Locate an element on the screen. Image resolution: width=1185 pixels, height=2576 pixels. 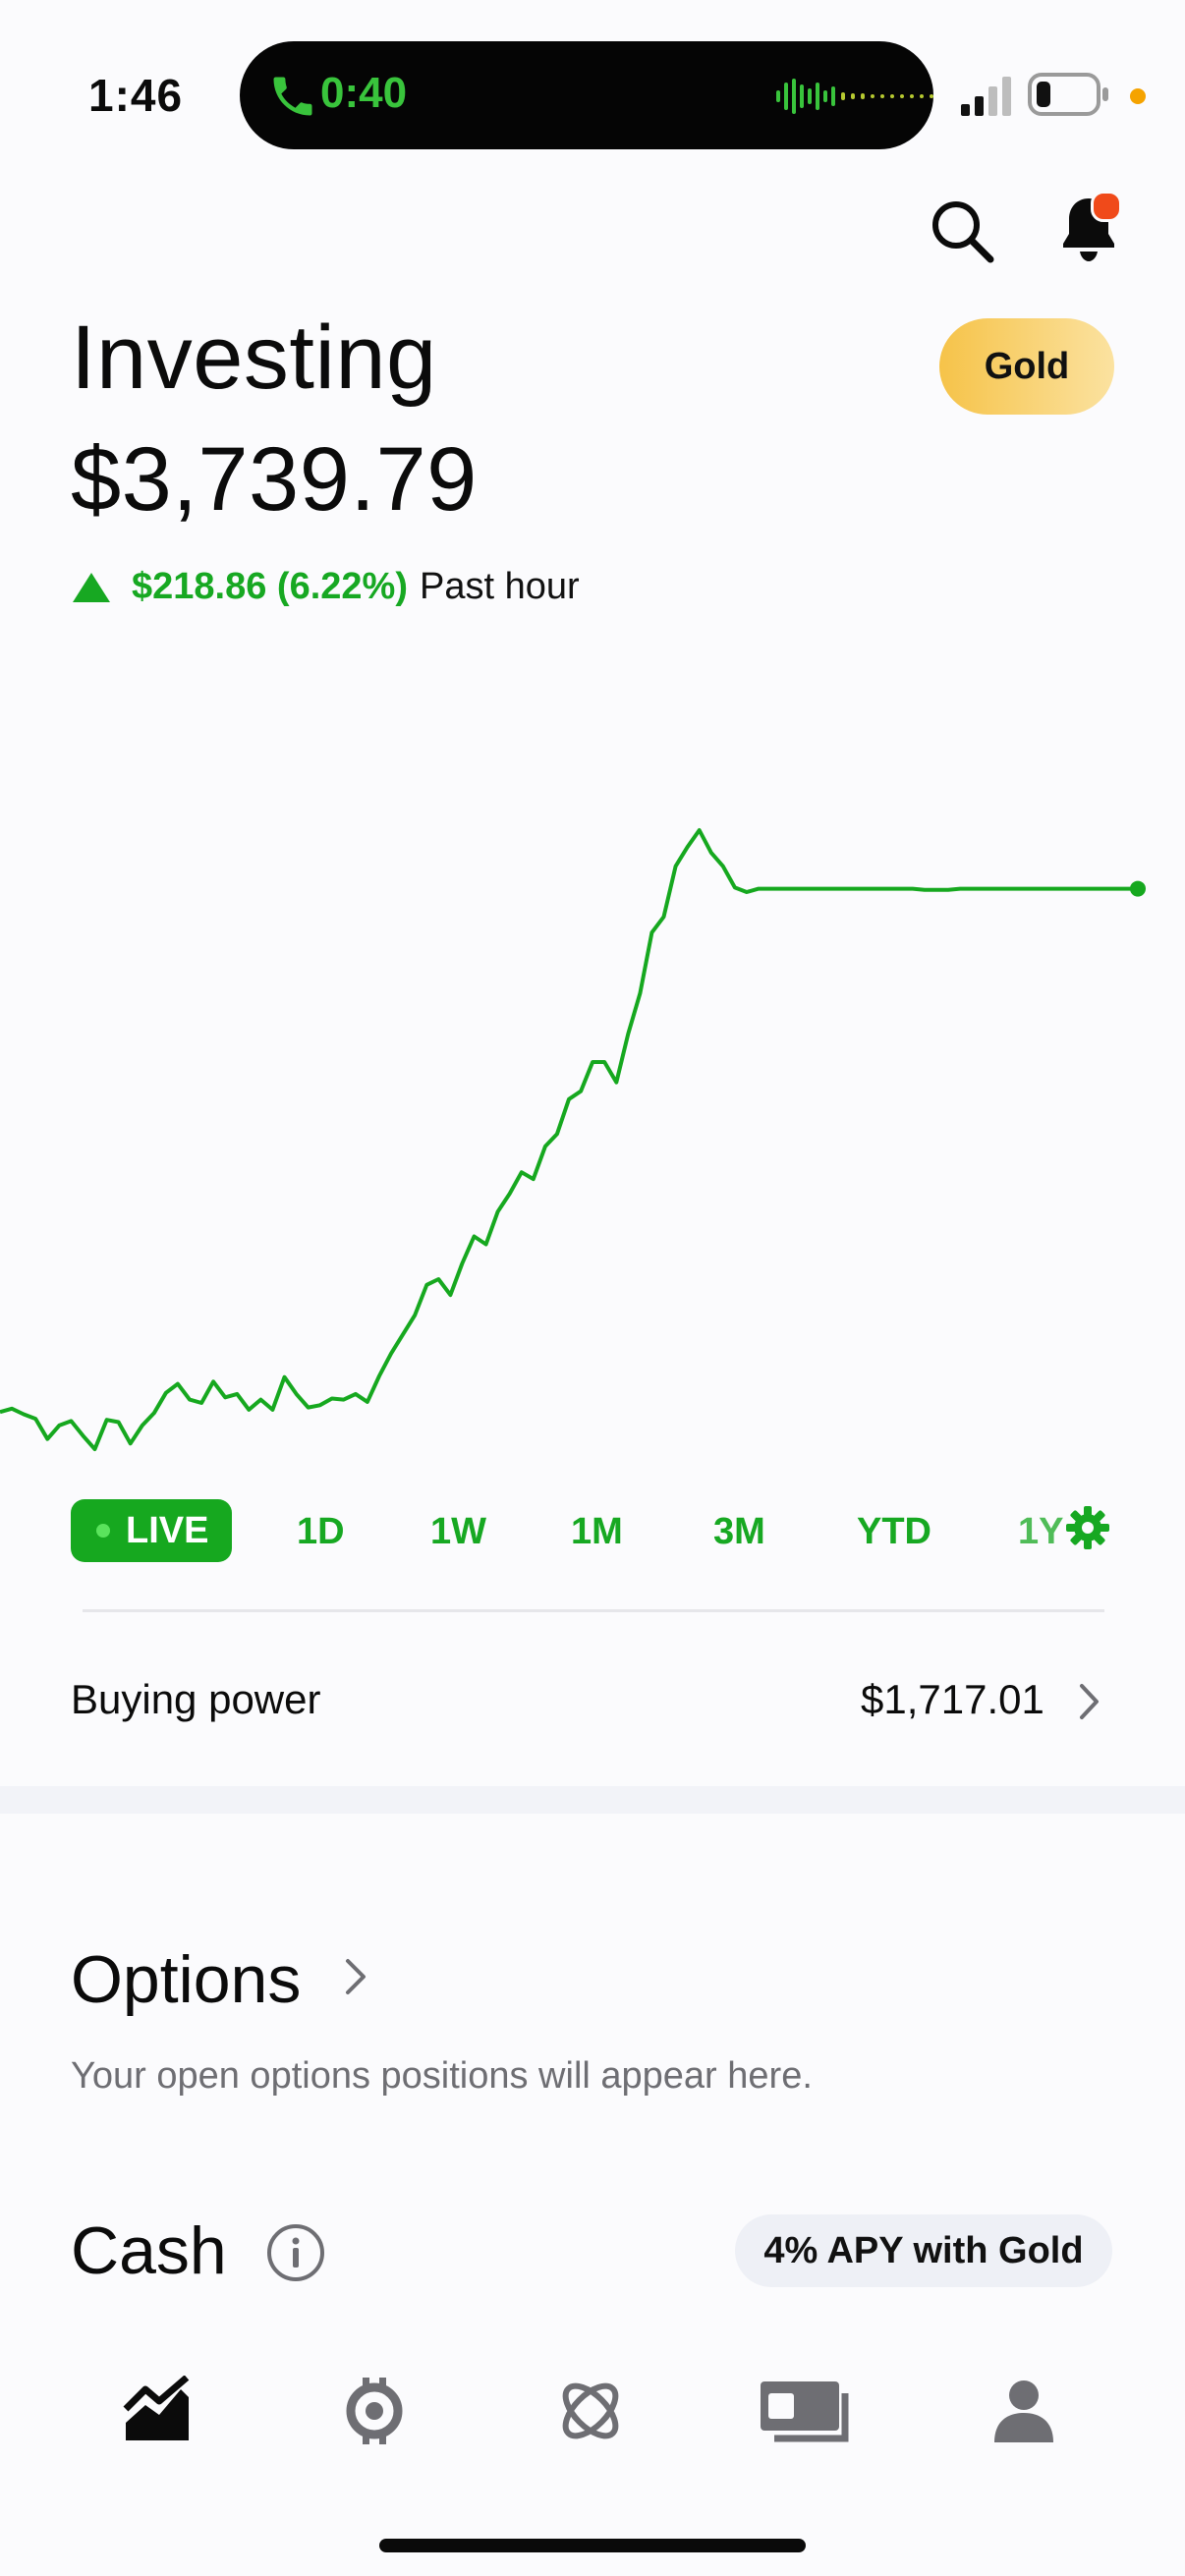
buying-power-label: Buying power is located at coordinates (196, 1699).